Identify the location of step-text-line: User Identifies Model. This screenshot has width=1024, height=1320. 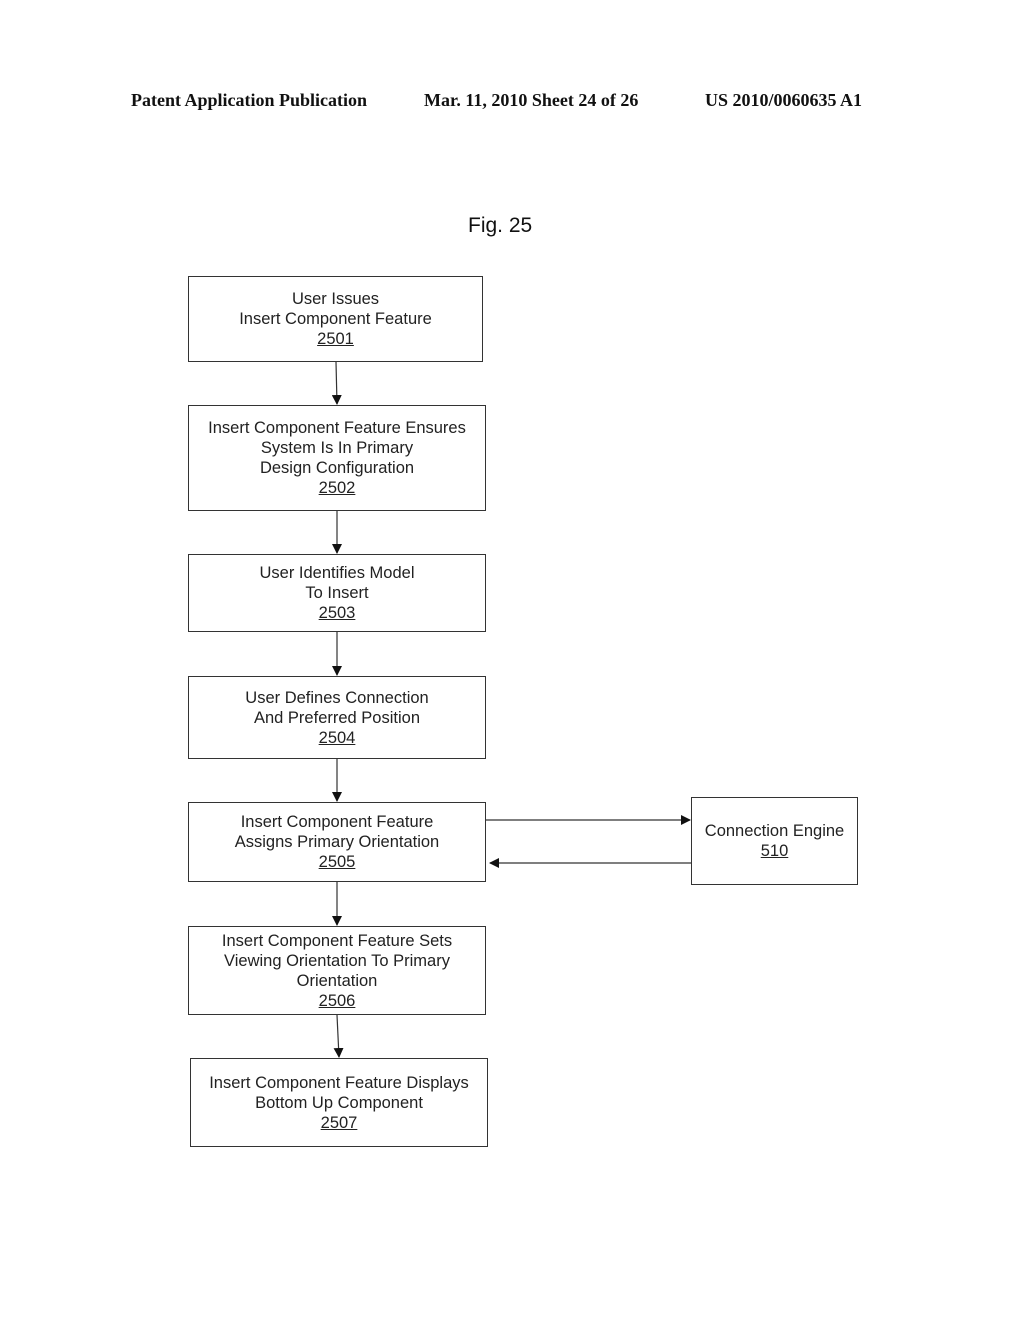
(337, 573).